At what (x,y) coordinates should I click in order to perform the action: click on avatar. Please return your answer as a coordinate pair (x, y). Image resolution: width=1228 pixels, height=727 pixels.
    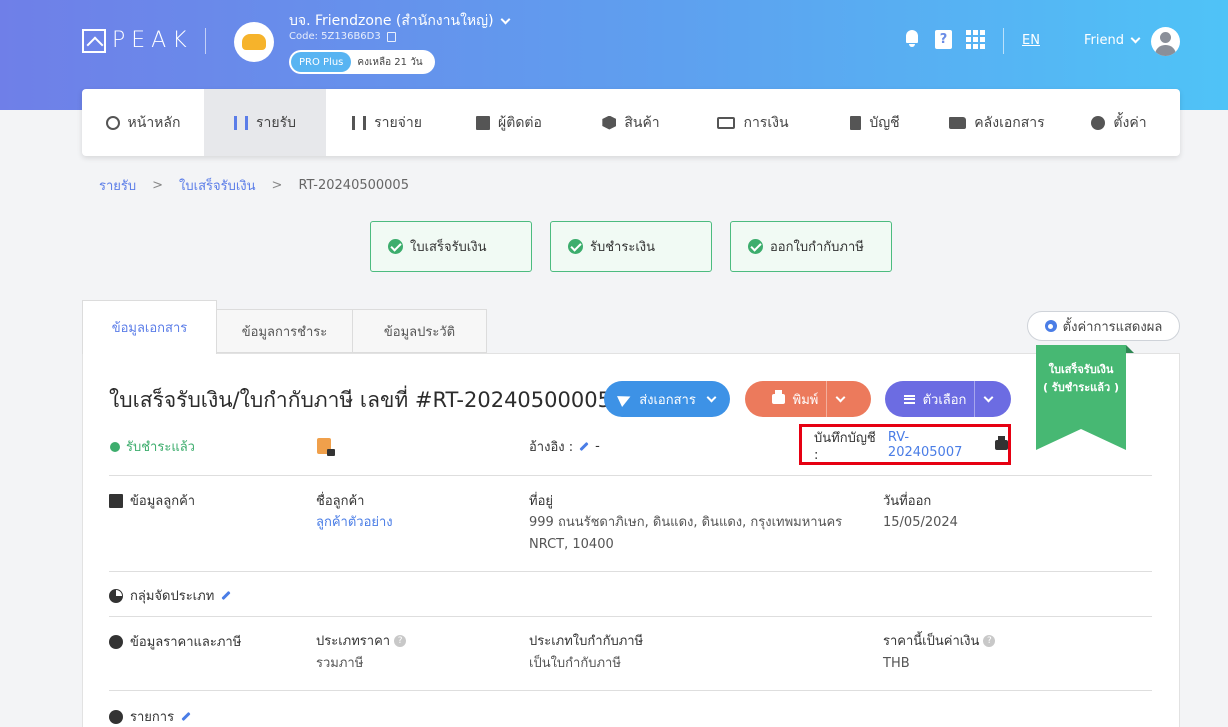
    Looking at the image, I should click on (1165, 41).